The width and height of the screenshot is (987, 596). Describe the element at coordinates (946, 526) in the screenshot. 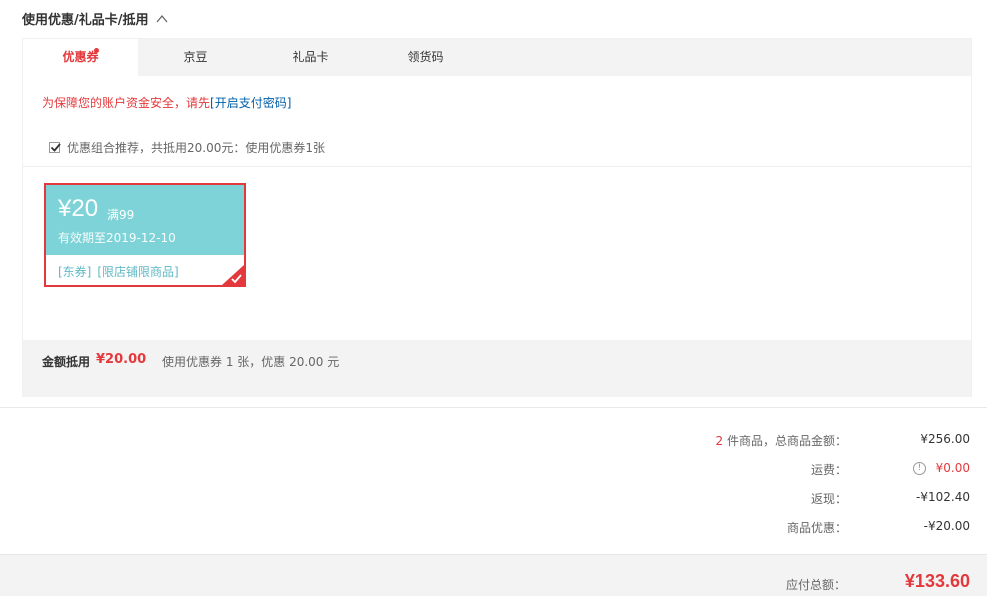

I see `product-discount-value: -¥20.00` at that location.